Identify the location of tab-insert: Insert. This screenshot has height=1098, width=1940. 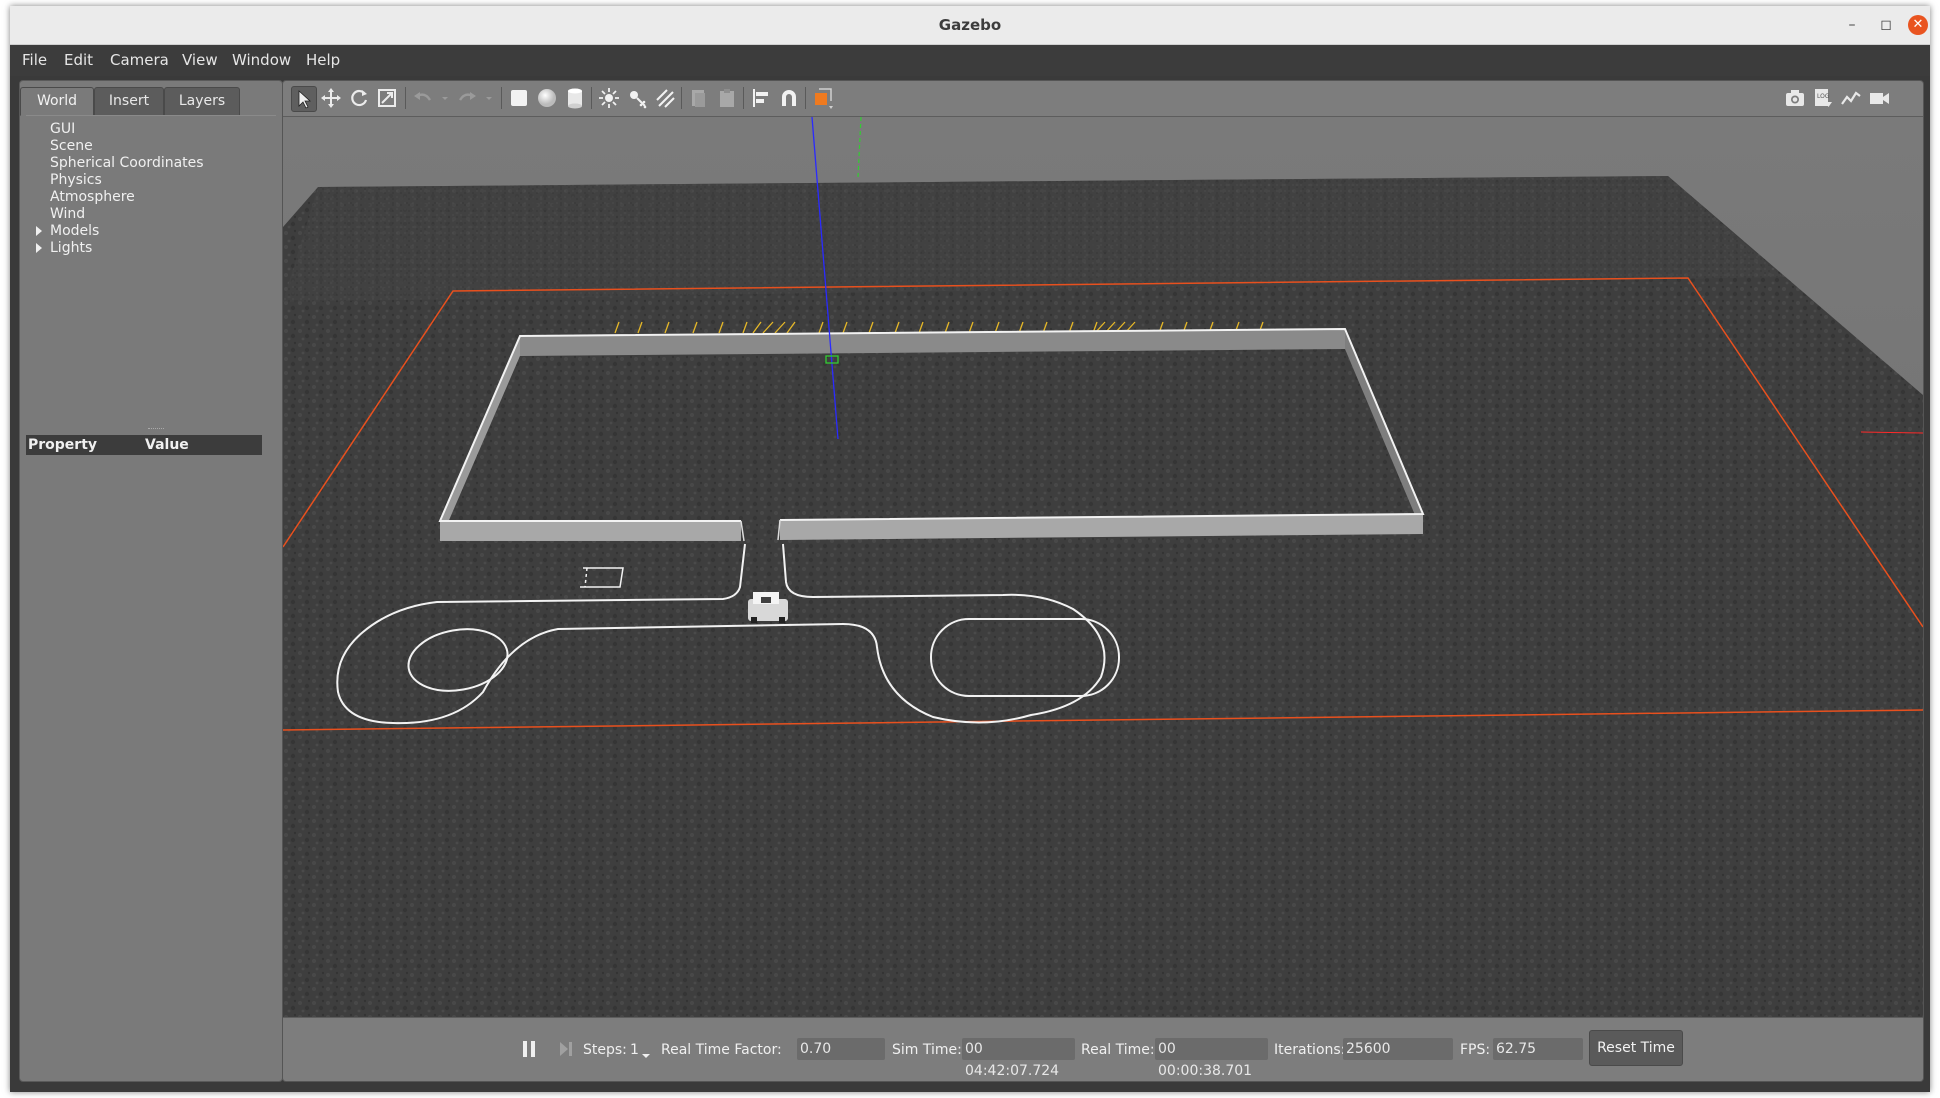
(129, 101).